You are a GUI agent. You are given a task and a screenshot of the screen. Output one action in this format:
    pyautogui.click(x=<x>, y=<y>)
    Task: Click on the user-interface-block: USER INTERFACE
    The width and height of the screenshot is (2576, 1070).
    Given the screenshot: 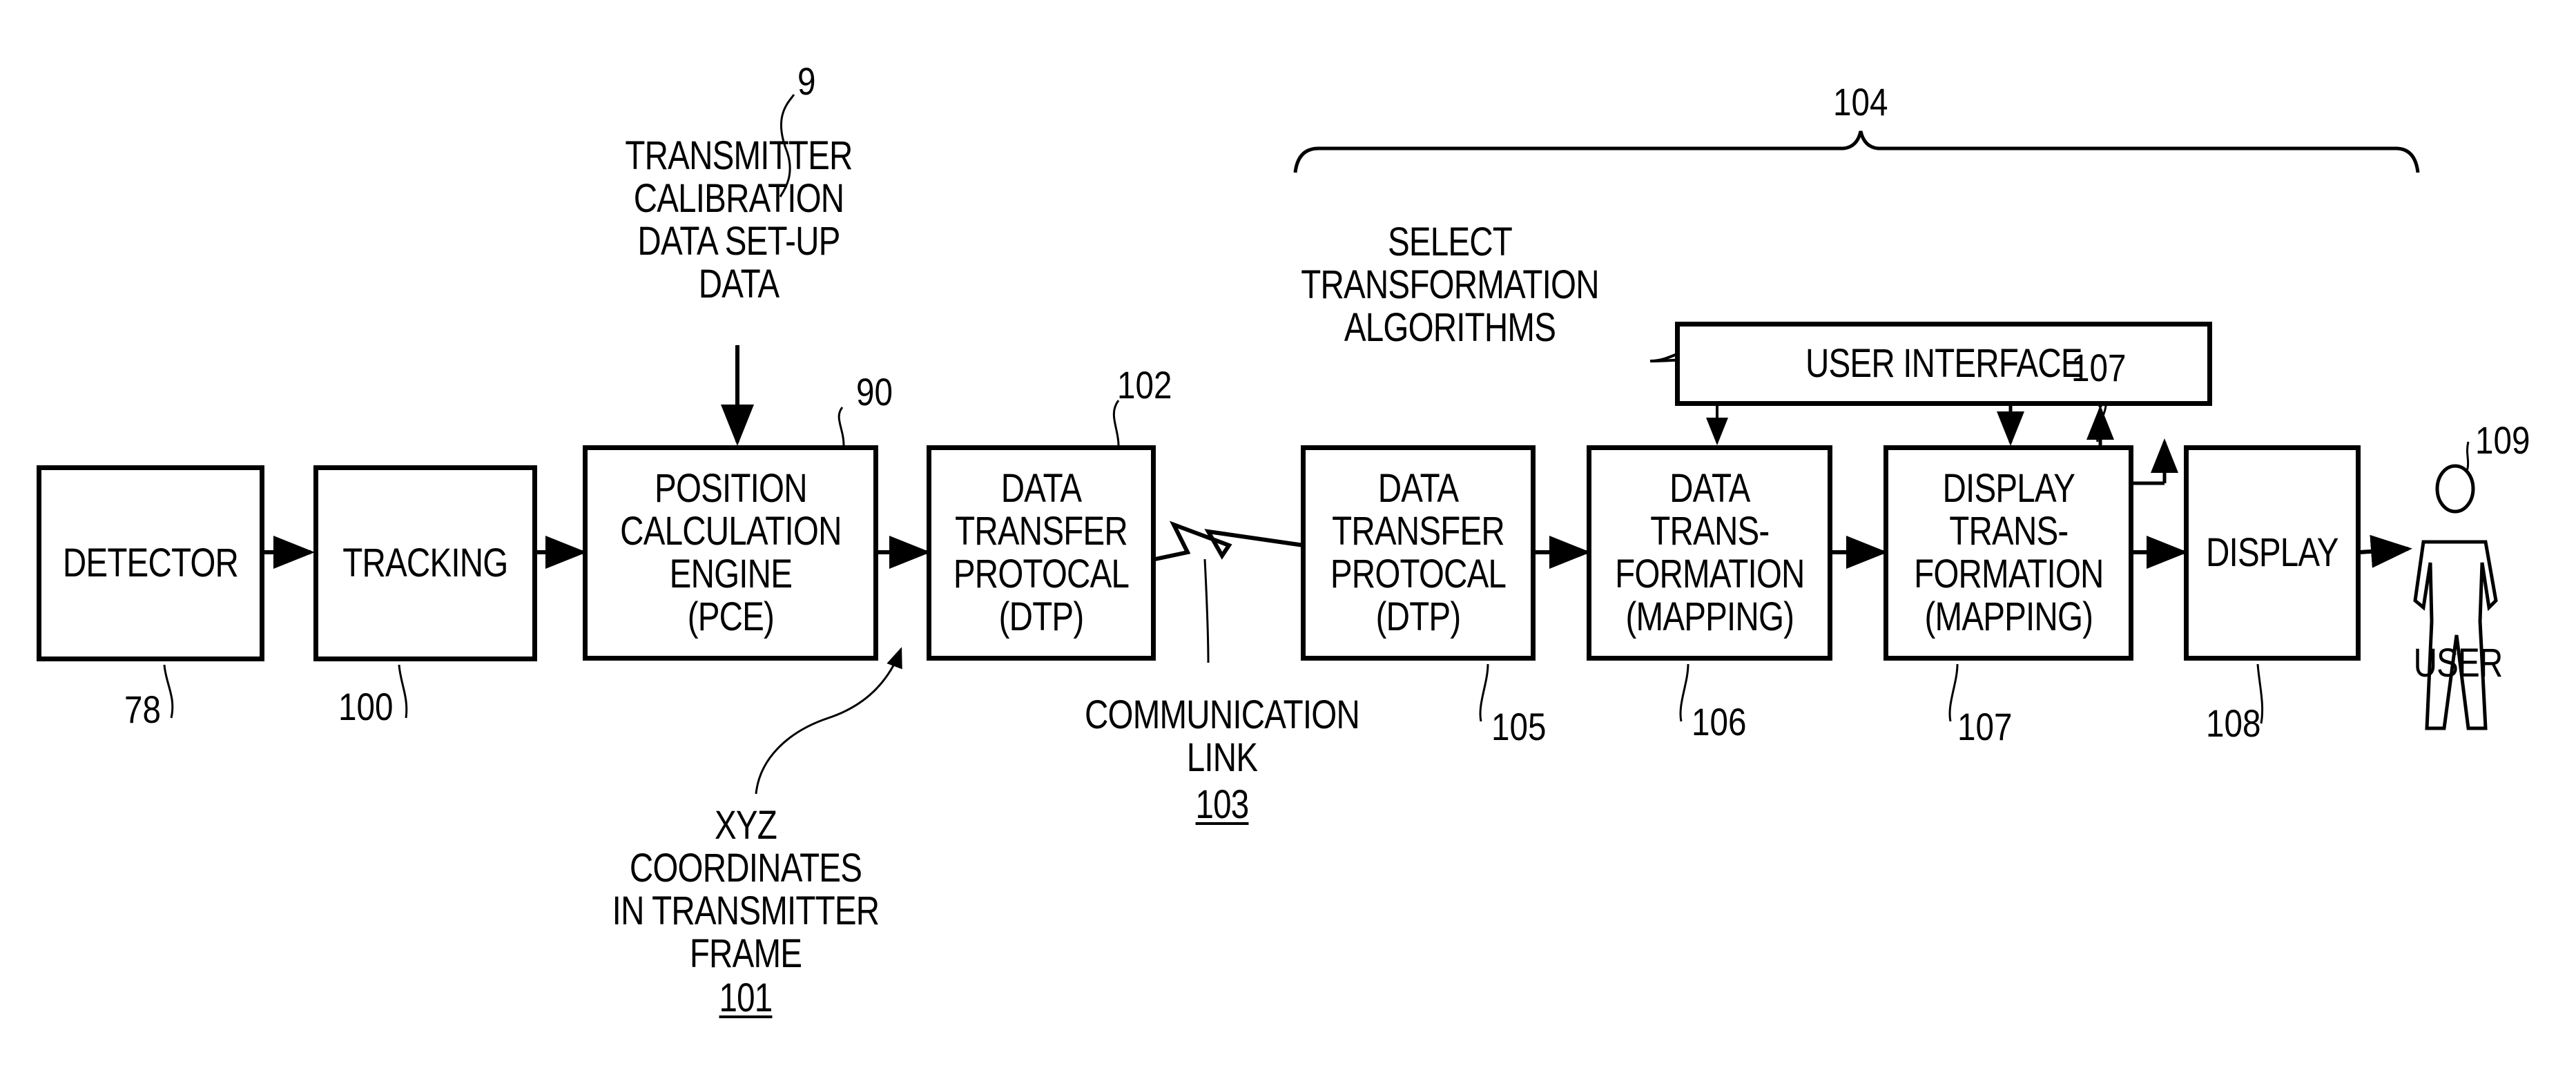 What is the action you would take?
    pyautogui.click(x=1944, y=364)
    